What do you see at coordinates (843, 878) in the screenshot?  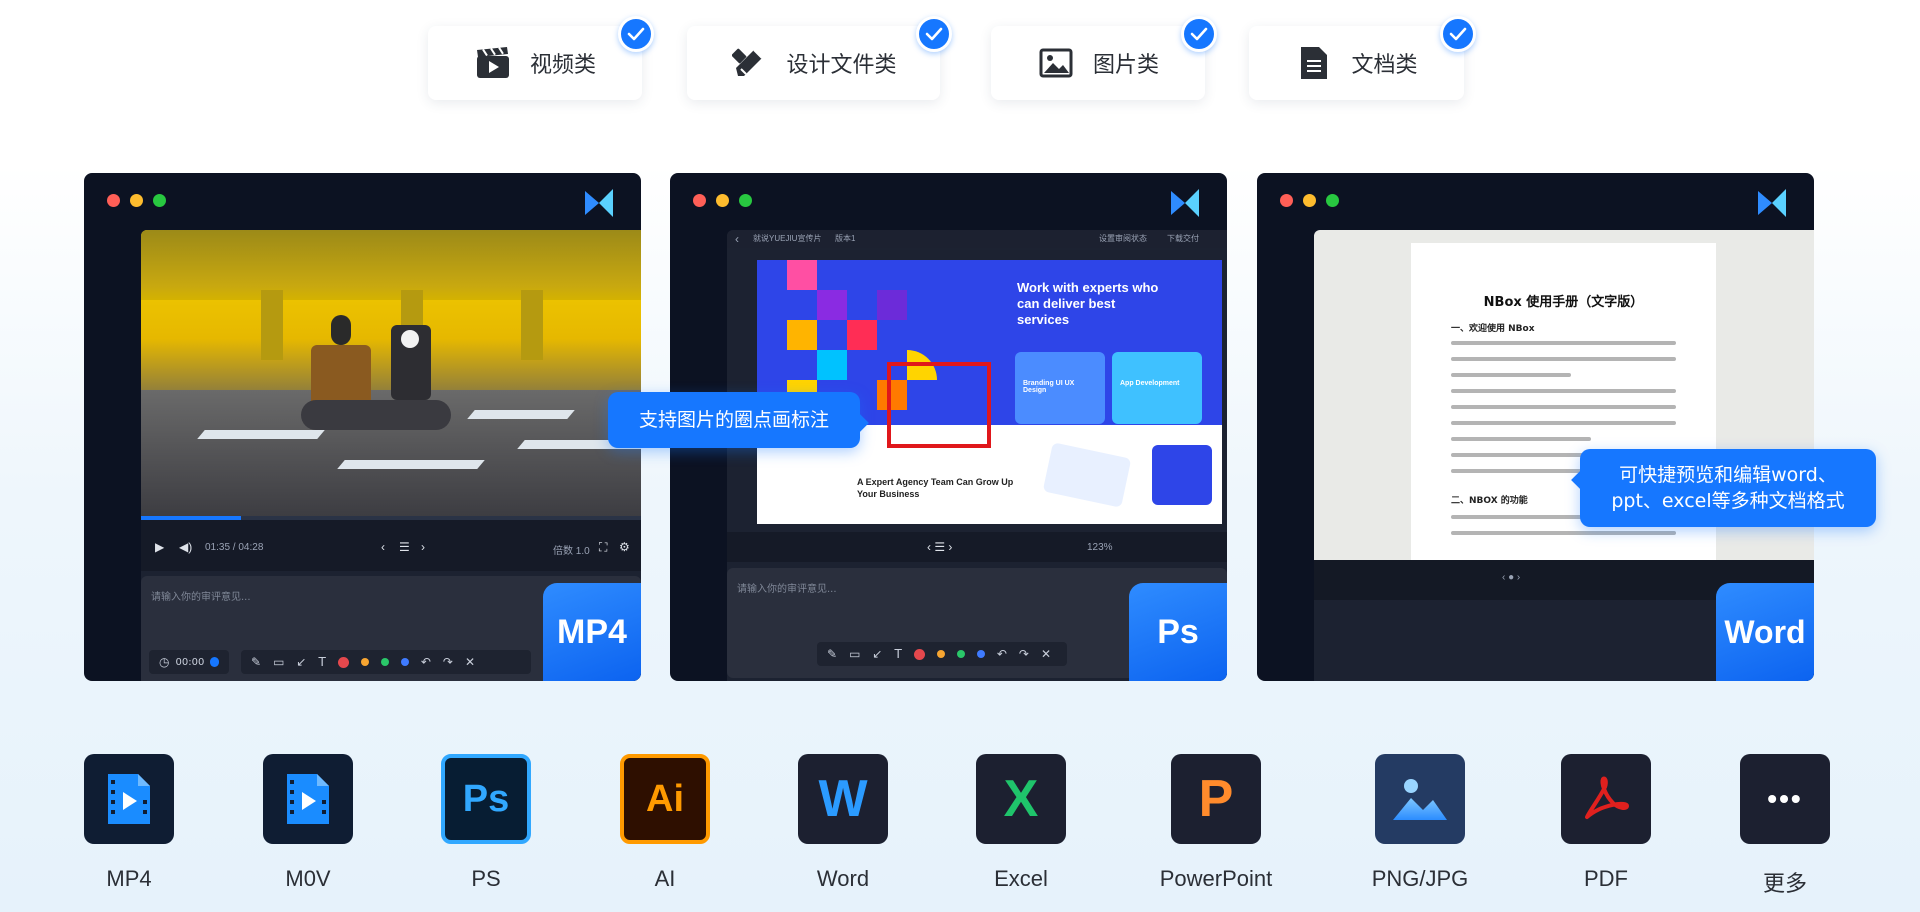 I see `format-label: Word` at bounding box center [843, 878].